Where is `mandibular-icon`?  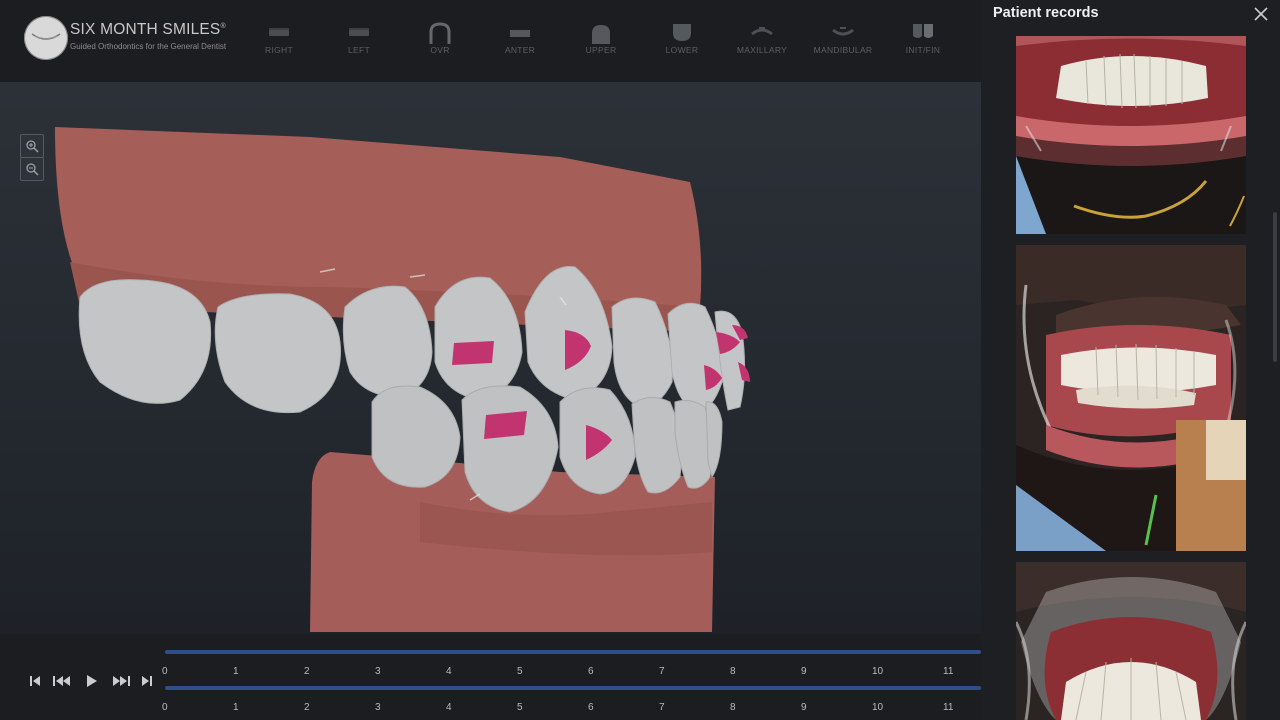
mandibular-icon is located at coordinates (843, 31).